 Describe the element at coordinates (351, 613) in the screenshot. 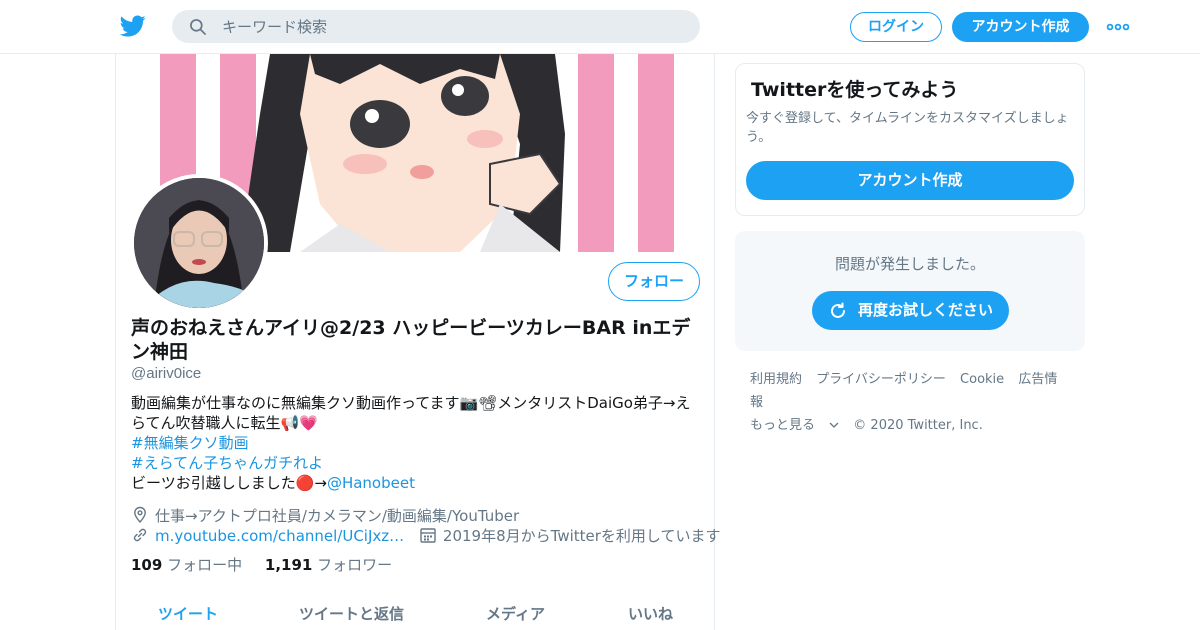

I see `tab-tweets-and-replies: ツイートと返信` at that location.